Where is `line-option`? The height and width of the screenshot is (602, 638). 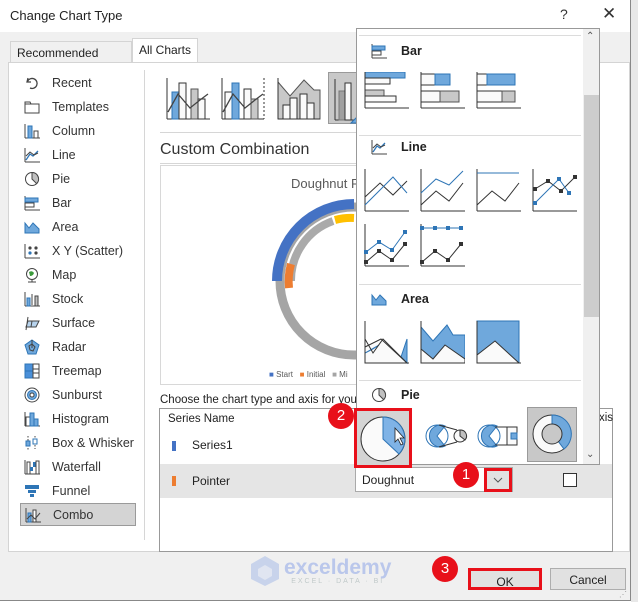 line-option is located at coordinates (386, 190).